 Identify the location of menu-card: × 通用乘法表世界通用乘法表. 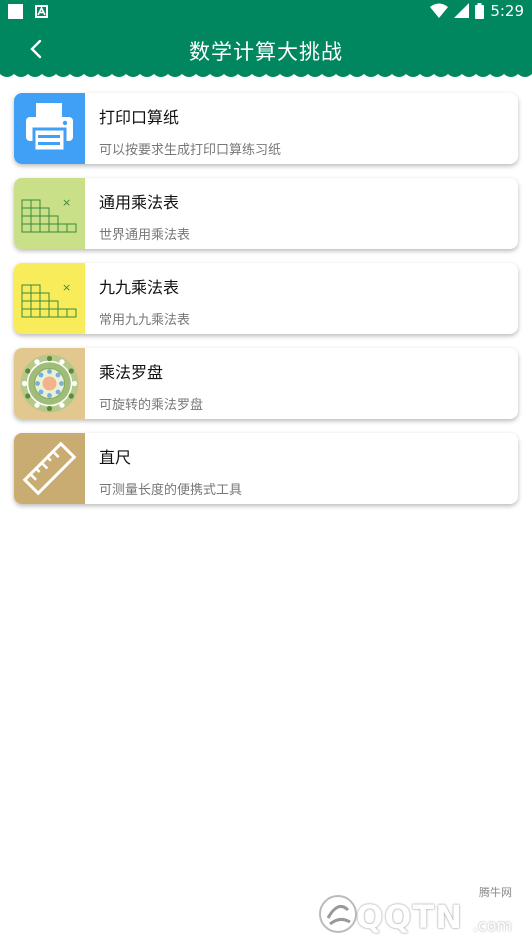
(266, 213).